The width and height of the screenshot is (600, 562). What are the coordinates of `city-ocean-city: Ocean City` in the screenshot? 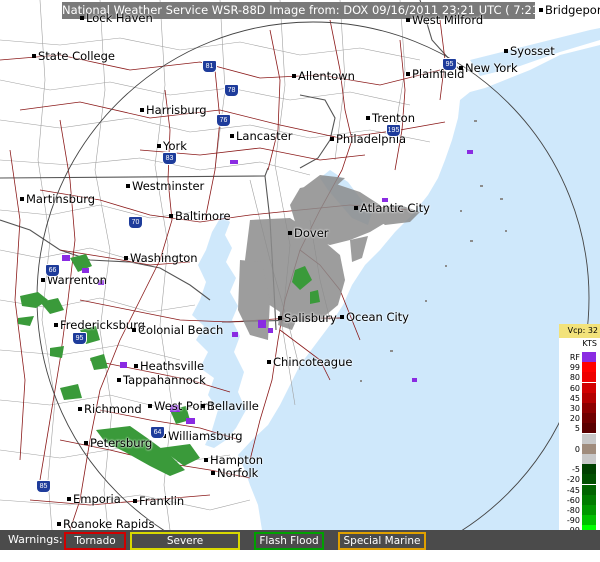 It's located at (374, 317).